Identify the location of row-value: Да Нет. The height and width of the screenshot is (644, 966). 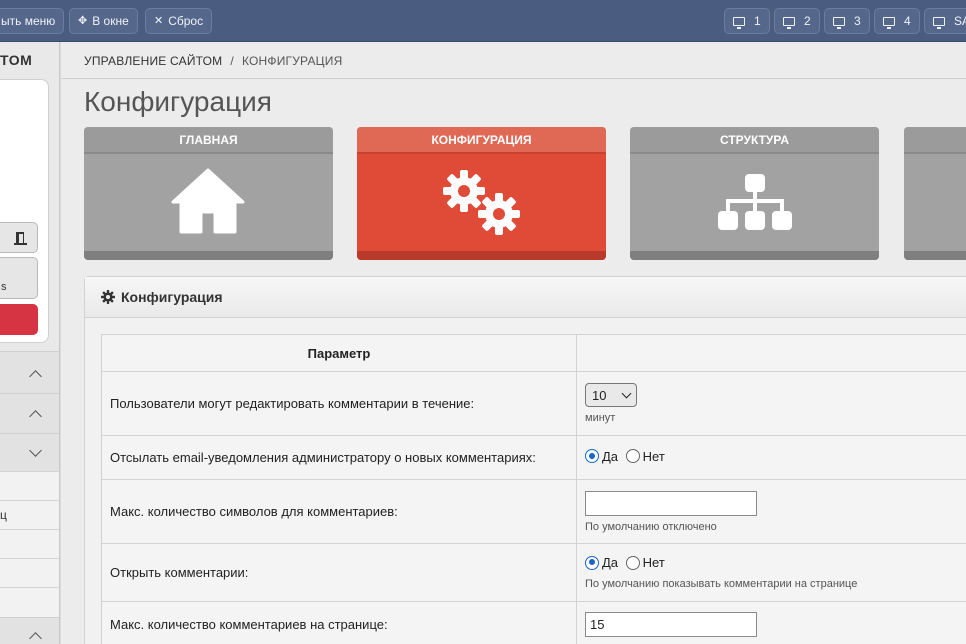
(771, 457).